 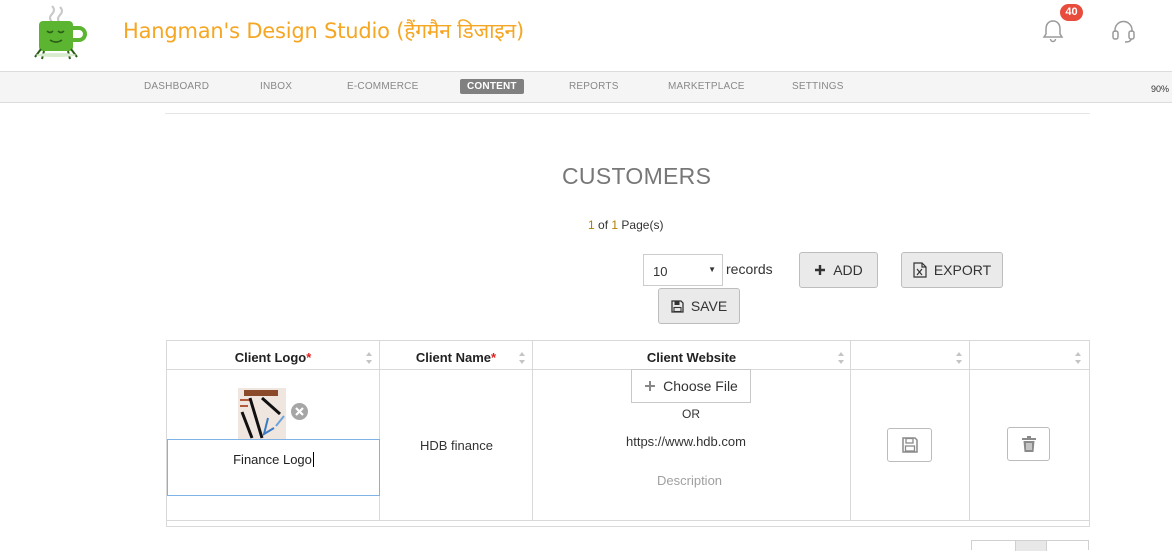 I want to click on choose-file-button: Choose File, so click(x=691, y=386).